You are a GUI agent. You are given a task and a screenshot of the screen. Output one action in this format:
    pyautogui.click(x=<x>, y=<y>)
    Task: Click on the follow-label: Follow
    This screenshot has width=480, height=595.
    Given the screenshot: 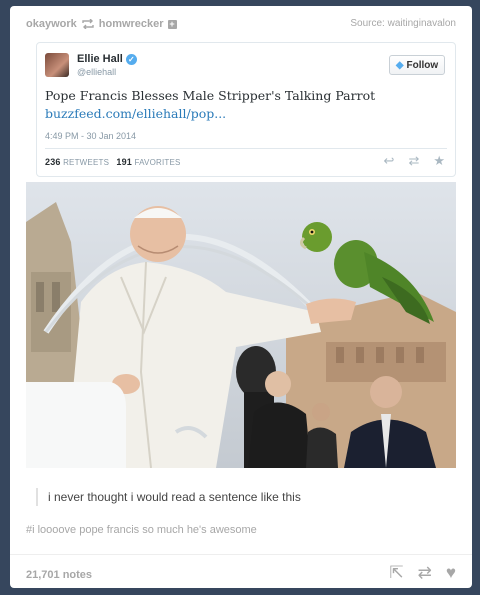 What is the action you would take?
    pyautogui.click(x=422, y=65)
    